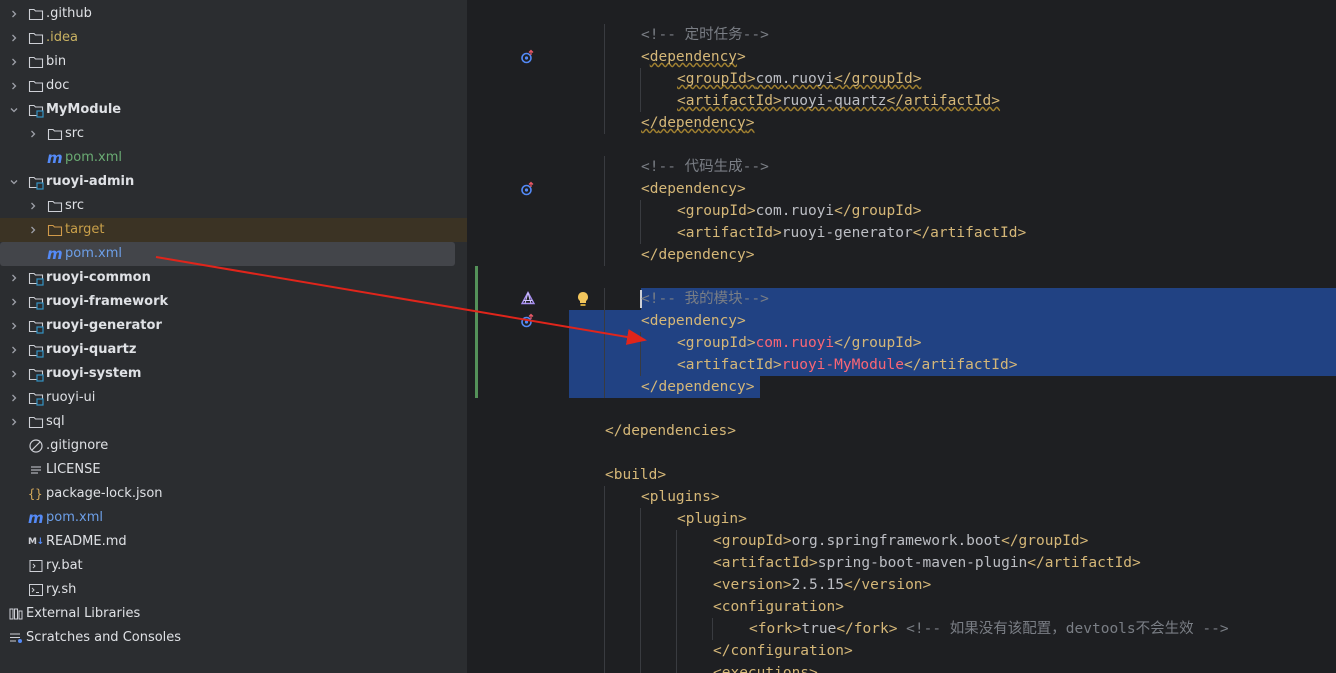 The image size is (1336, 673). Describe the element at coordinates (233, 614) in the screenshot. I see `tree-item-external-libraries: External Libraries` at that location.